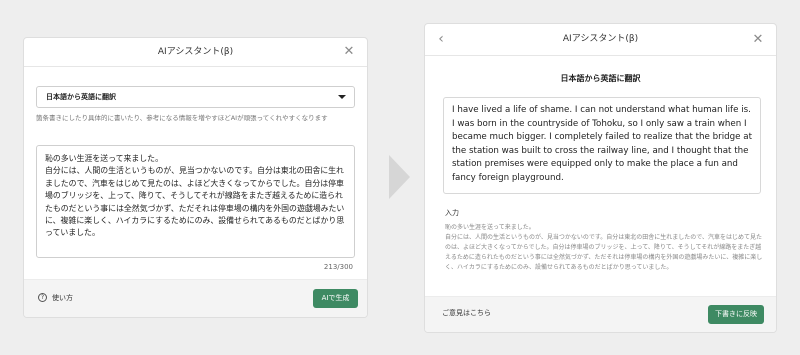  What do you see at coordinates (600, 78) in the screenshot?
I see `result-section-title: 日本語から英語に翻訳` at bounding box center [600, 78].